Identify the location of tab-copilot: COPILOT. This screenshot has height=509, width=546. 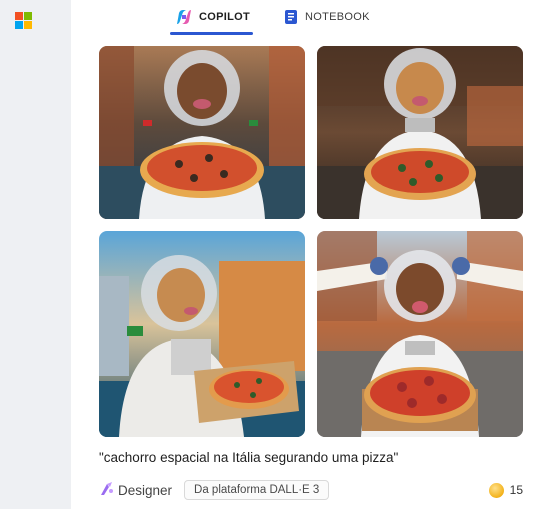
(213, 17).